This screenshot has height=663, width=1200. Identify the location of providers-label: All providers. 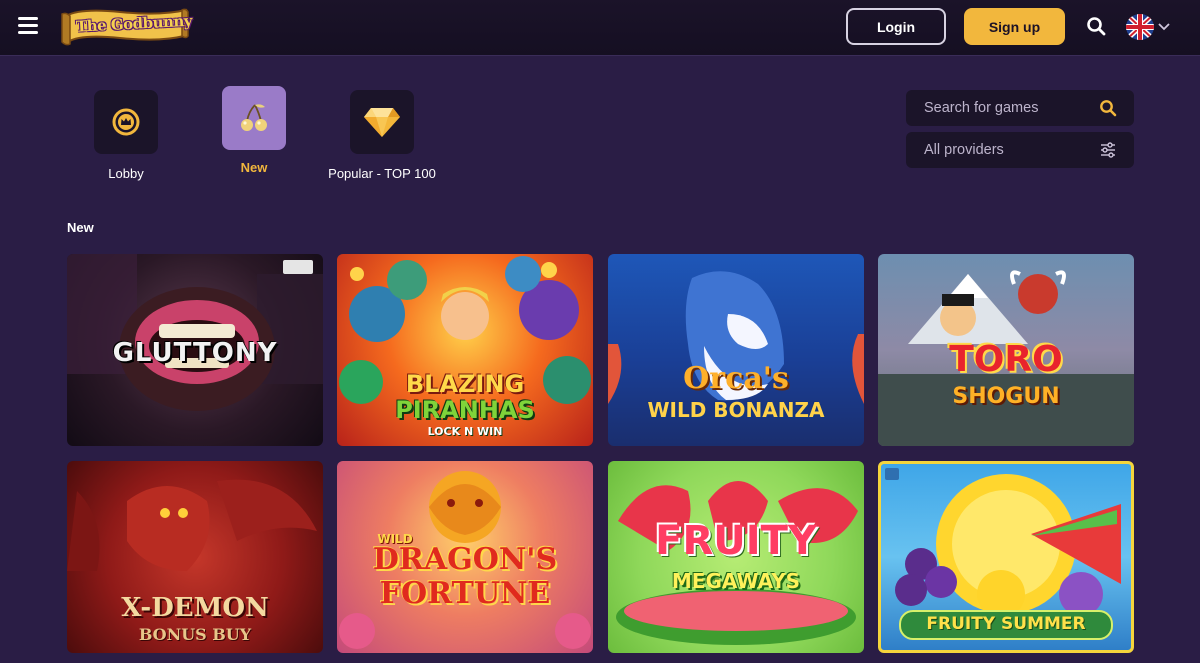
(964, 150).